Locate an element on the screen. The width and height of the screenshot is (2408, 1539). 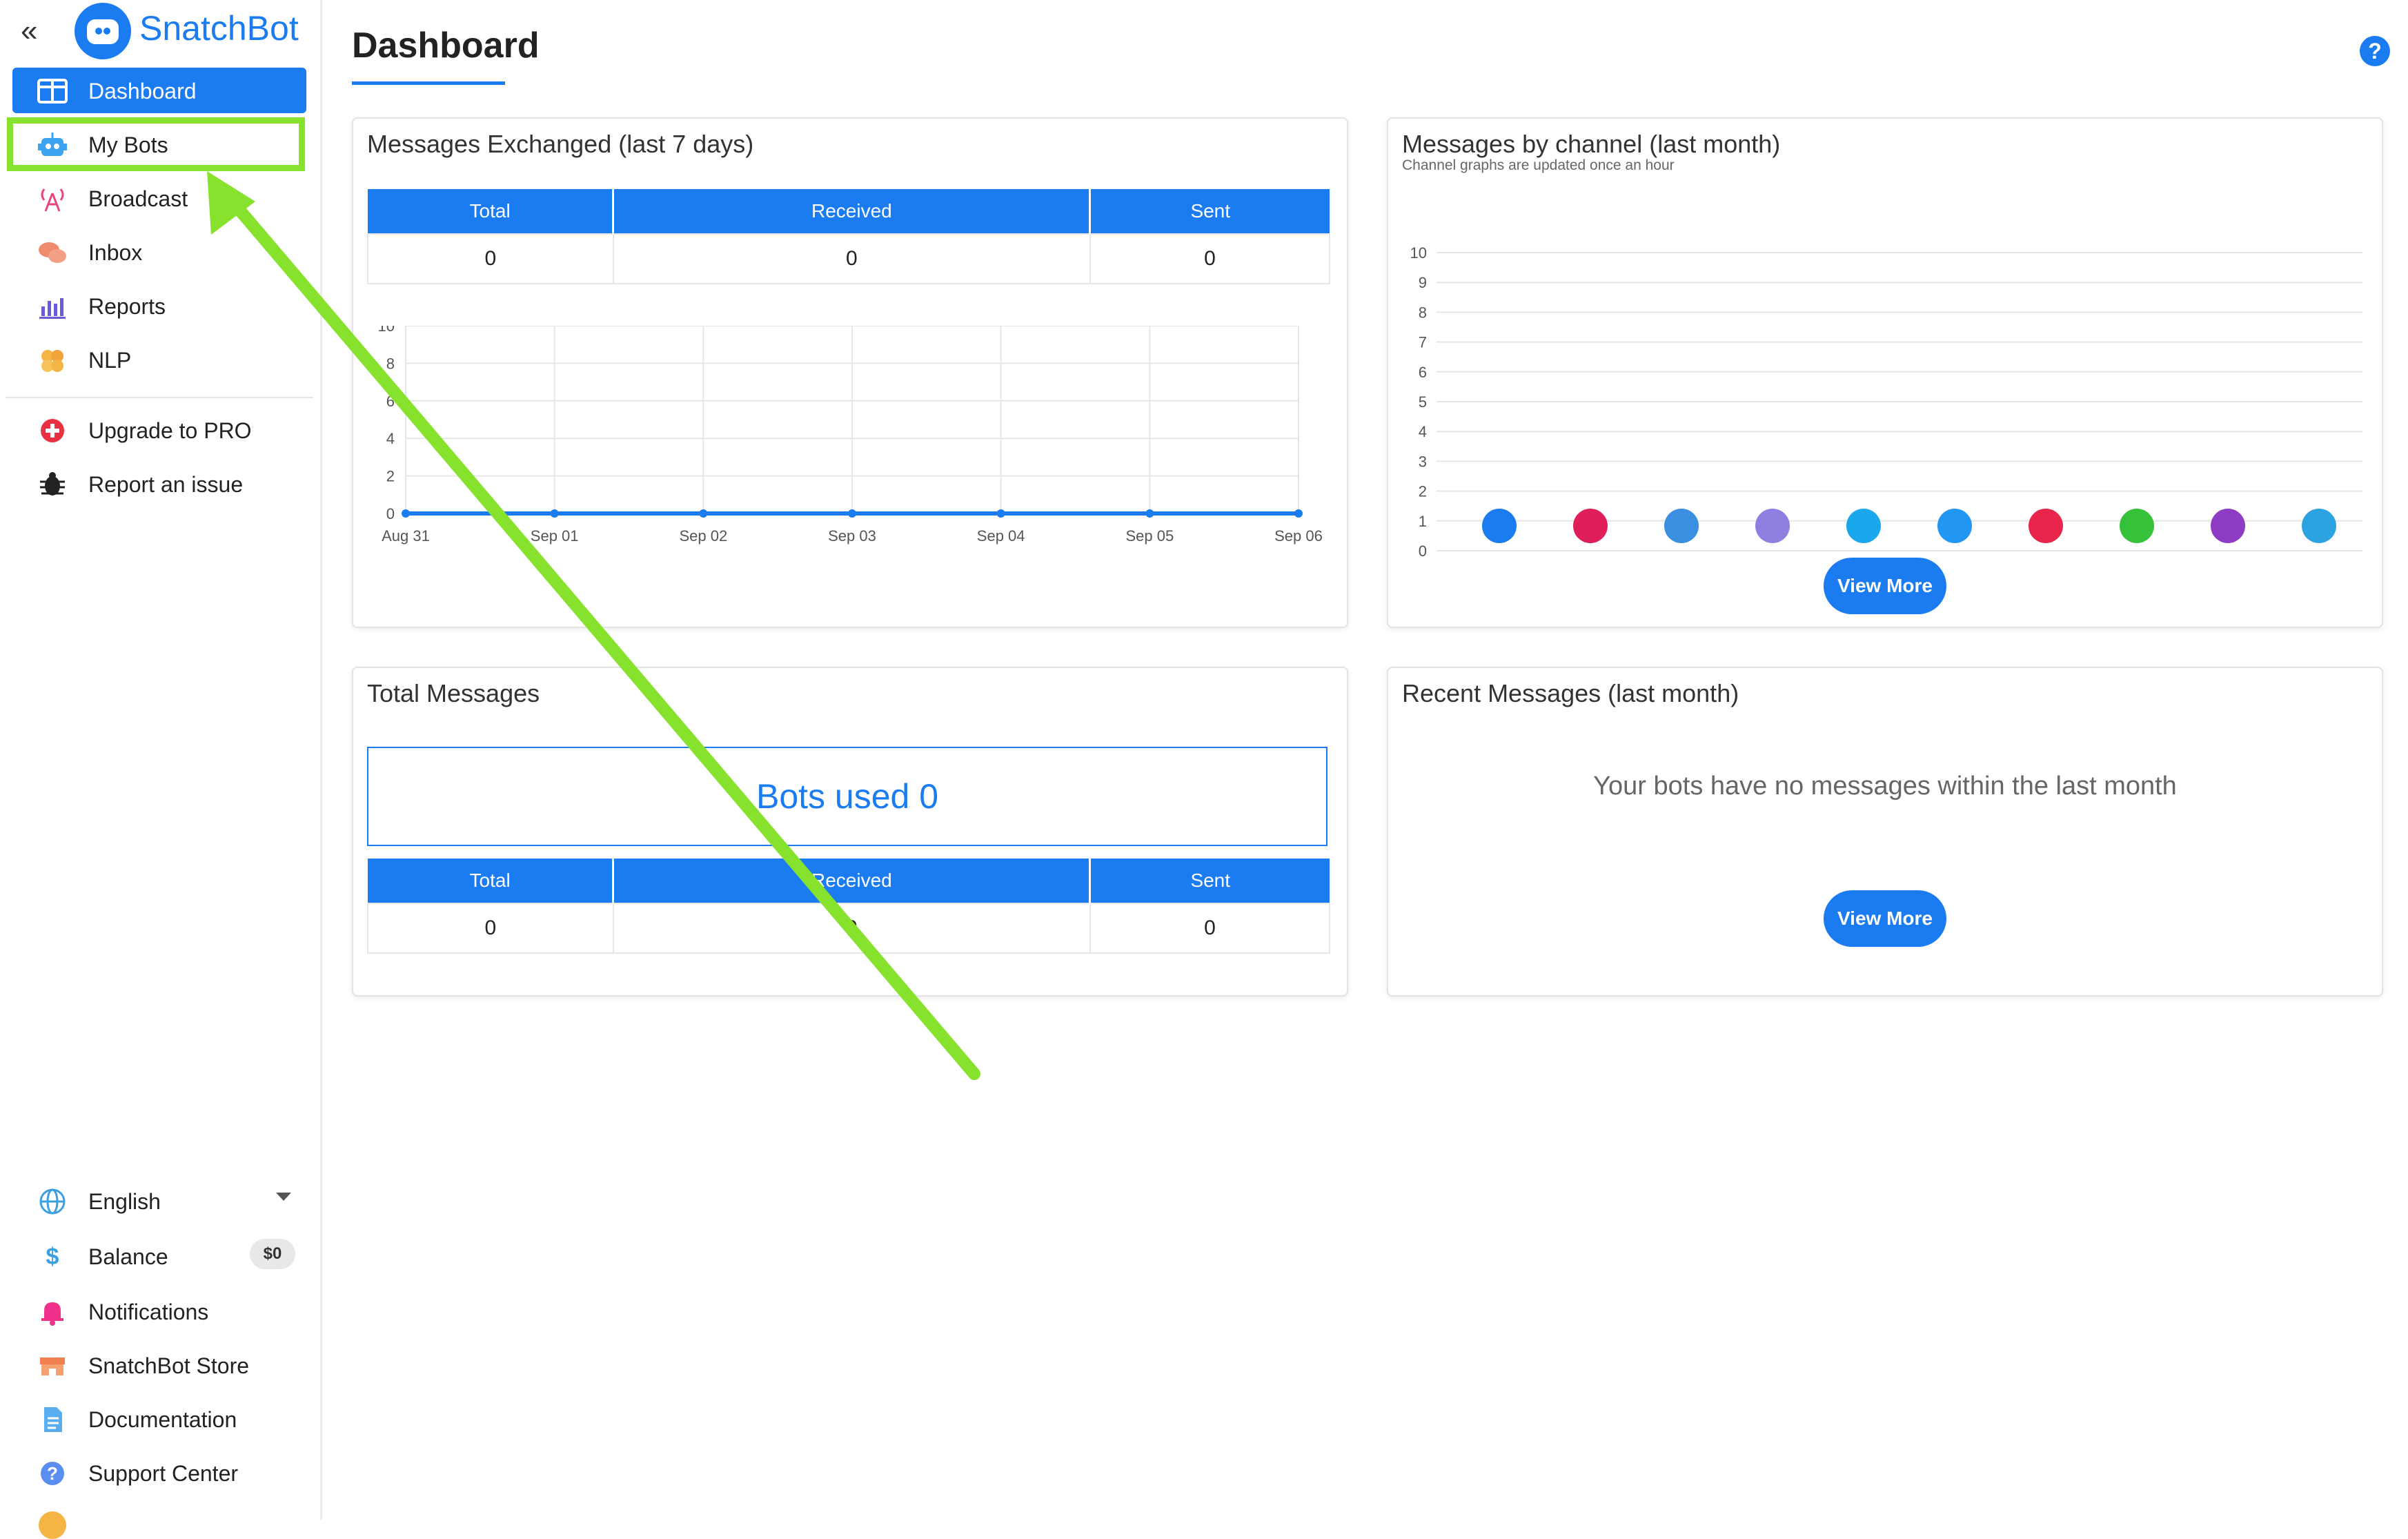
sidebar-item-broadcast: Broadcast is located at coordinates (159, 198).